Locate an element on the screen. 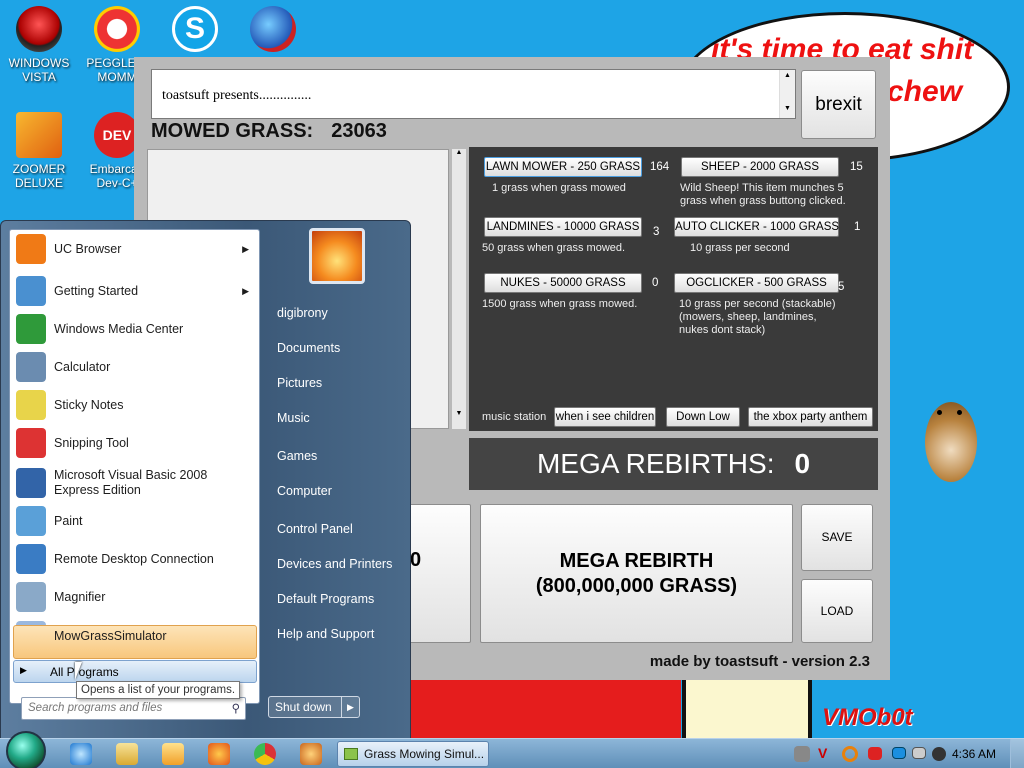 This screenshot has height=768, width=1024. media-player-icon is located at coordinates (173, 754).